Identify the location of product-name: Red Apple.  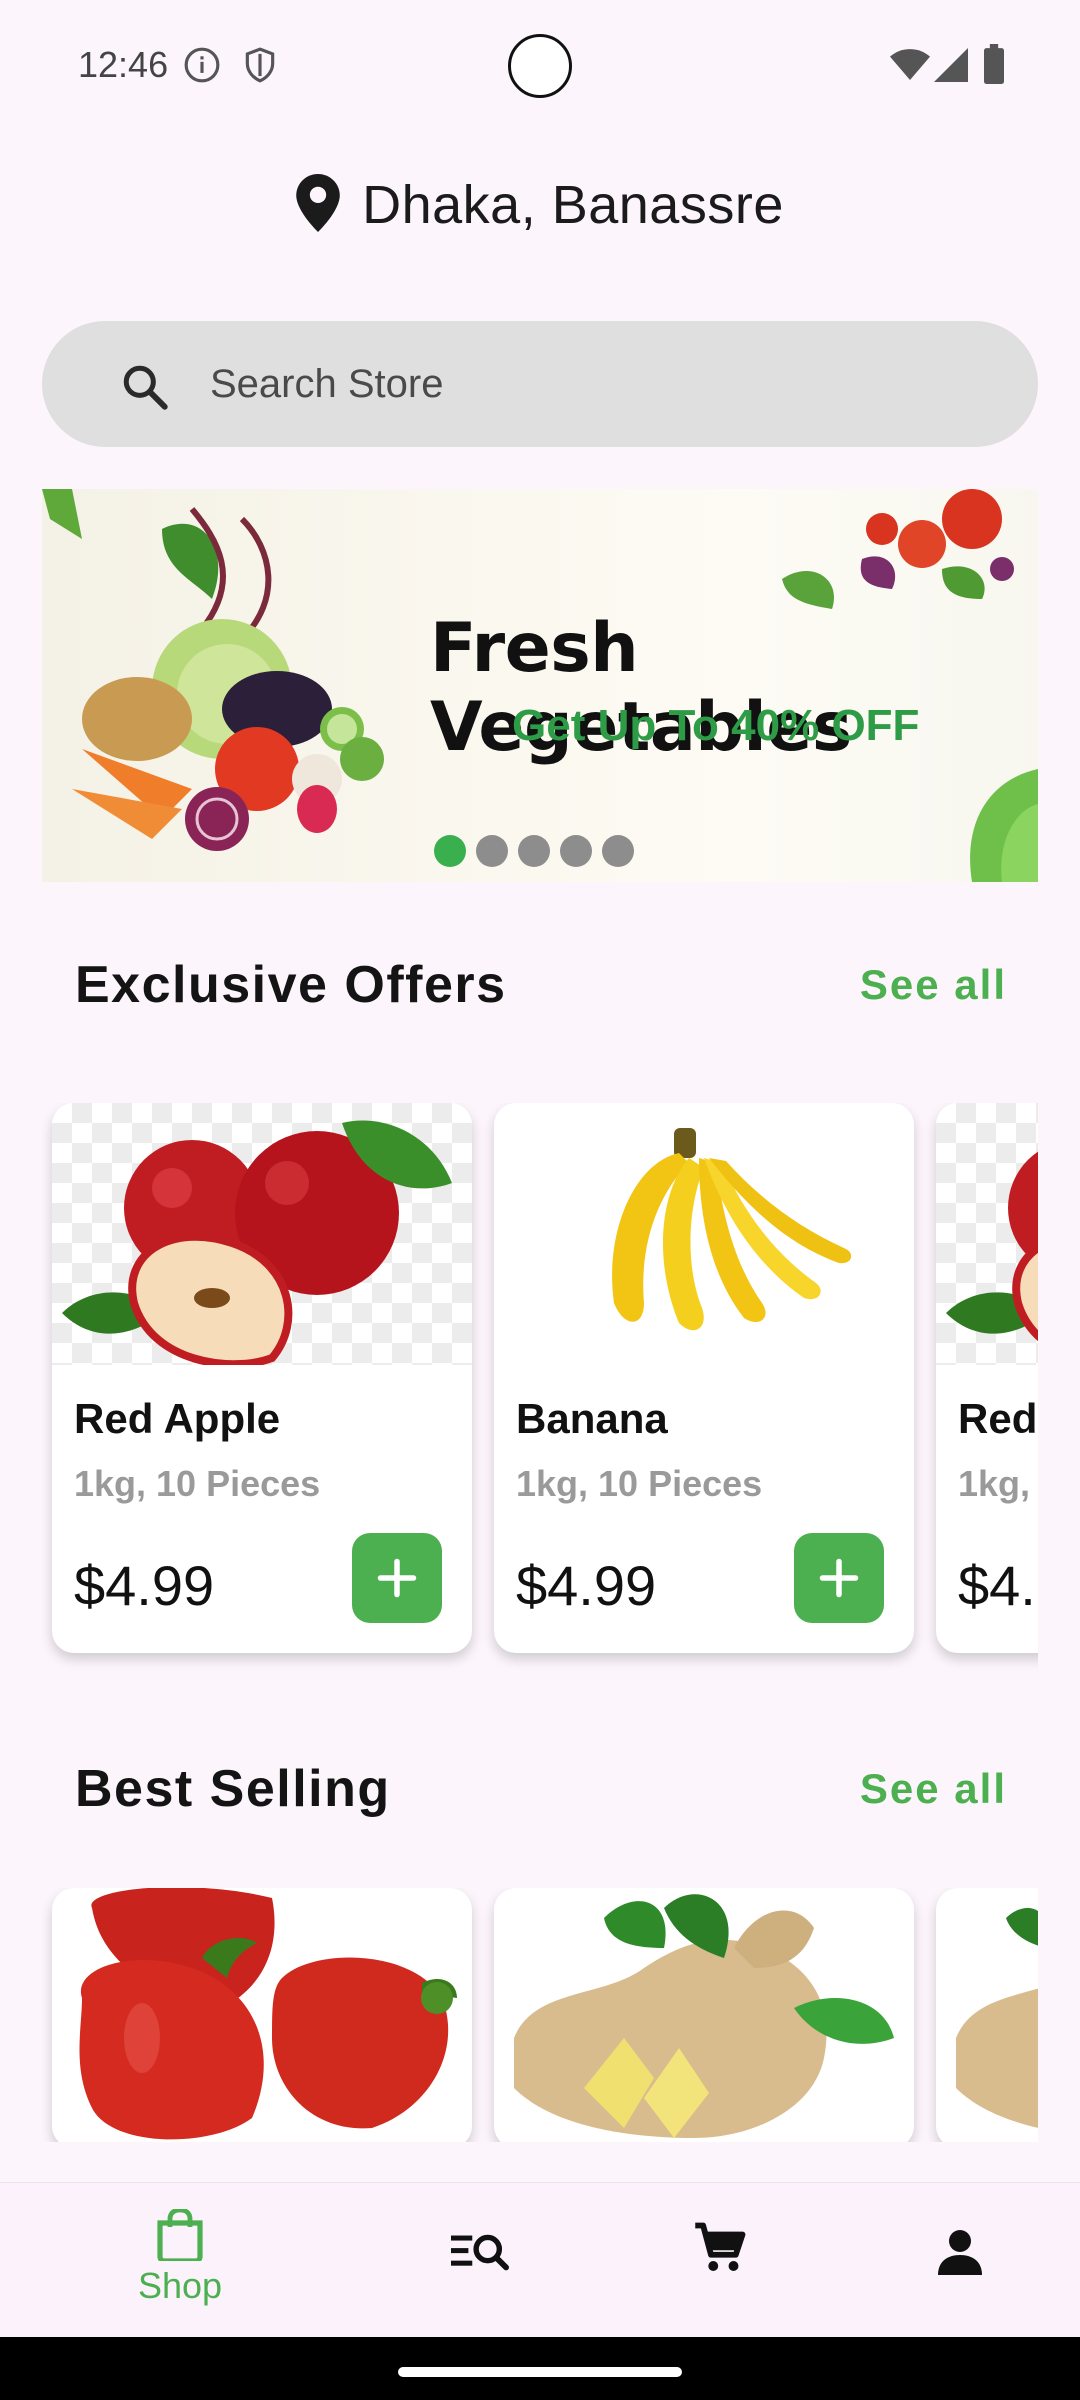
(177, 1418).